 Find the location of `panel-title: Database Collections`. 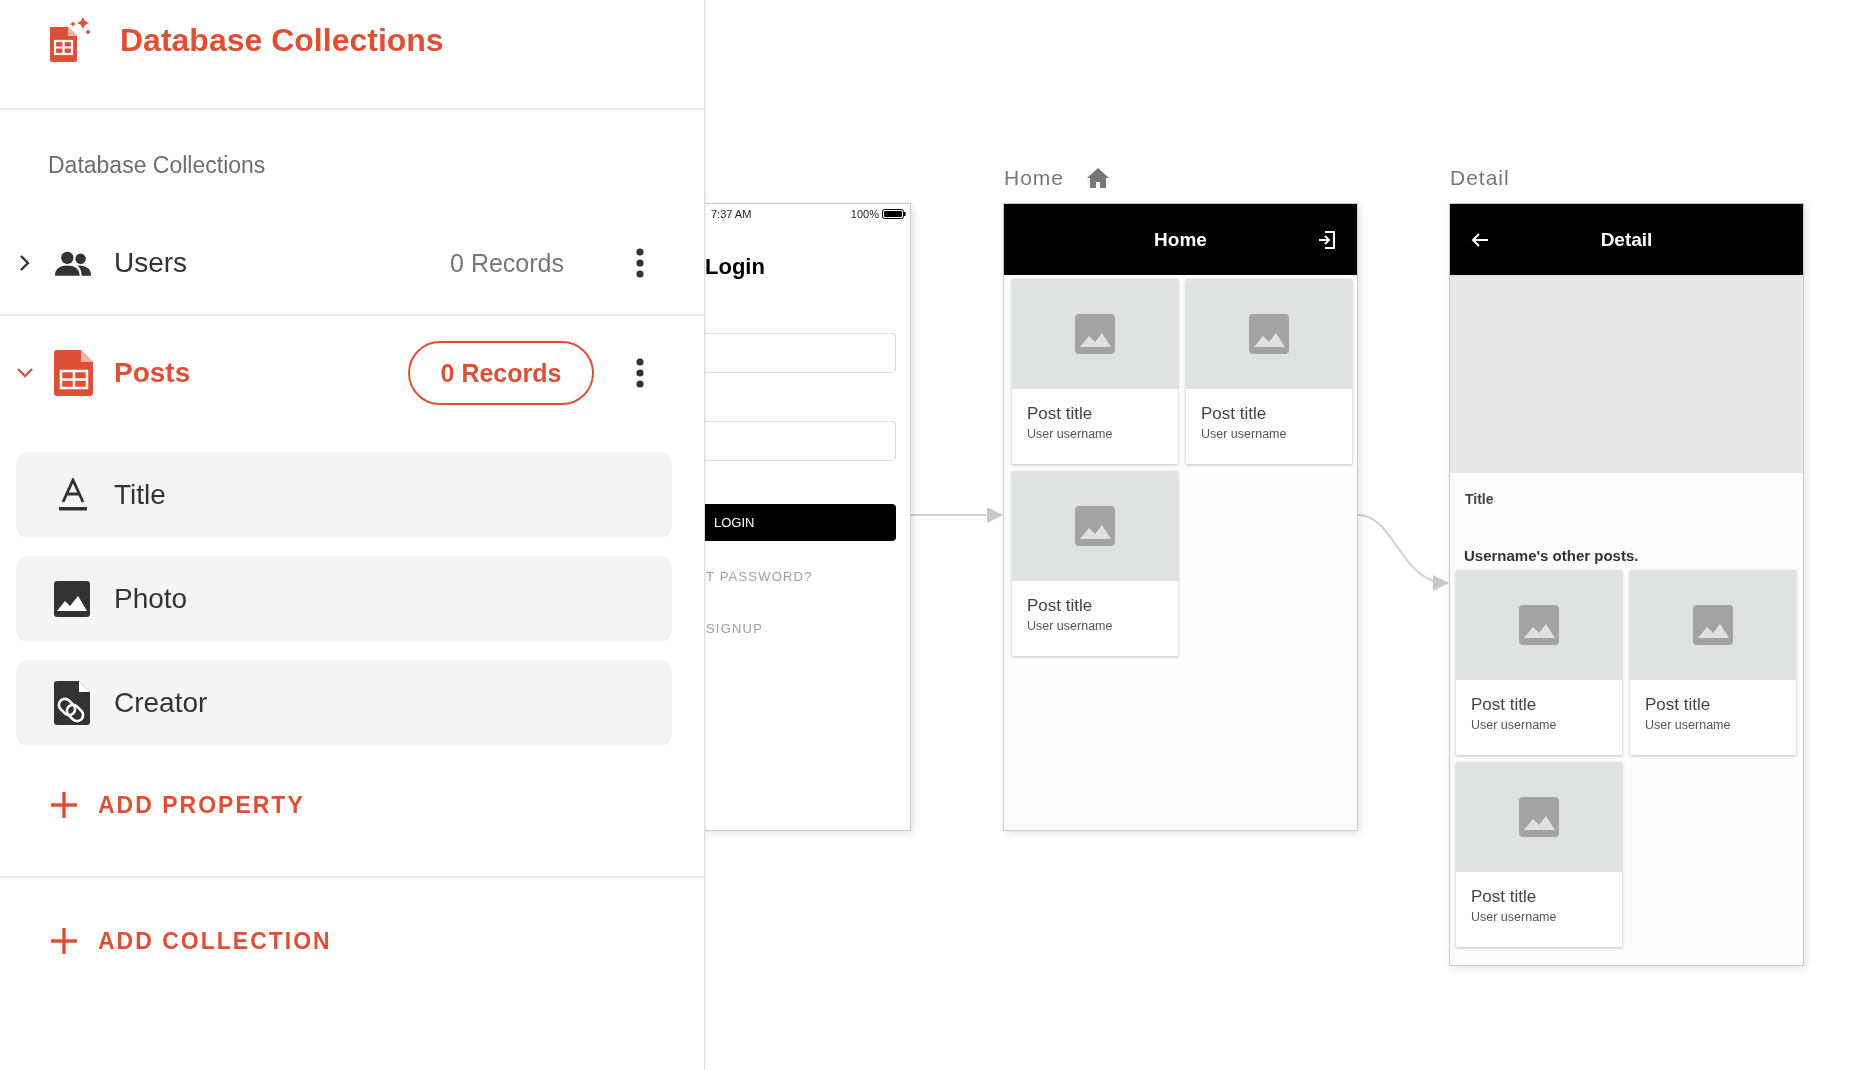

panel-title: Database Collections is located at coordinates (282, 40).